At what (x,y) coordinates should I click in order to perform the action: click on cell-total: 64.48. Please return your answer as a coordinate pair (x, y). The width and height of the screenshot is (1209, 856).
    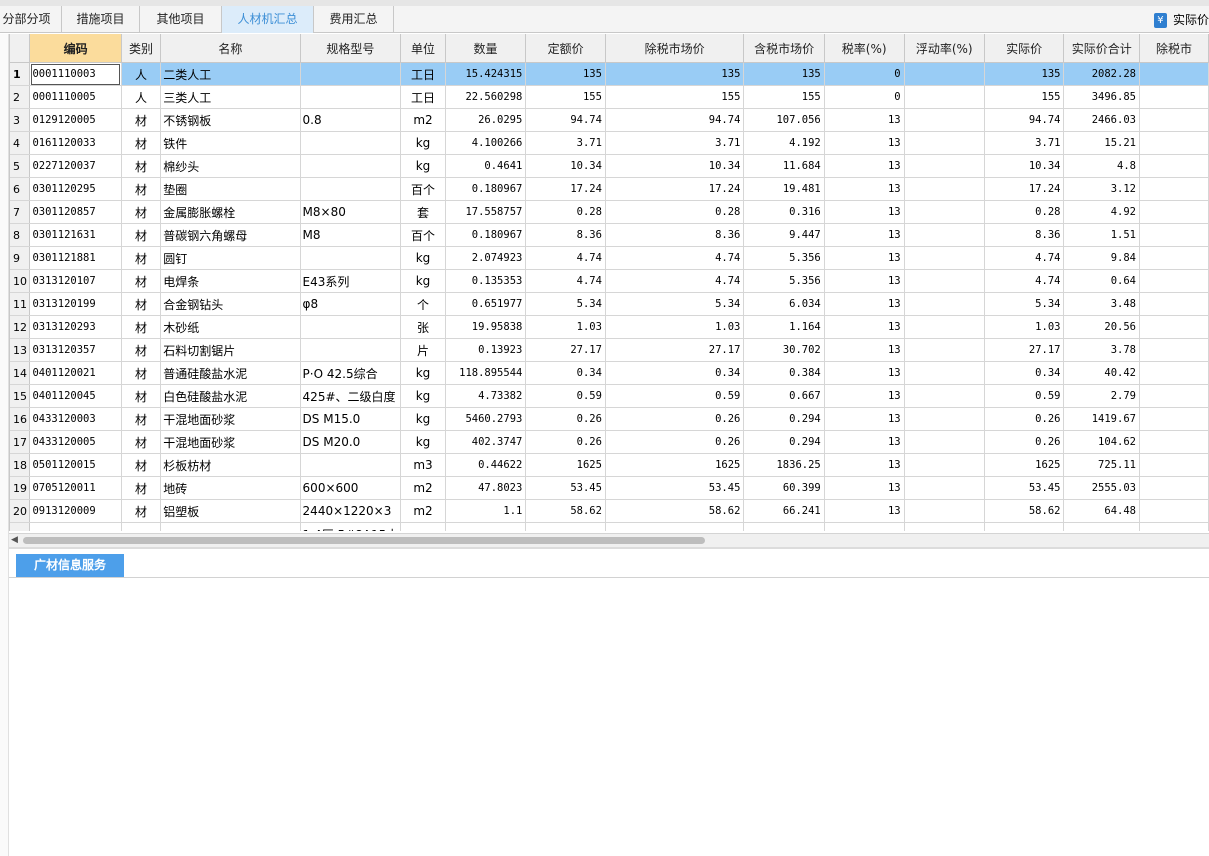
    Looking at the image, I should click on (1101, 511).